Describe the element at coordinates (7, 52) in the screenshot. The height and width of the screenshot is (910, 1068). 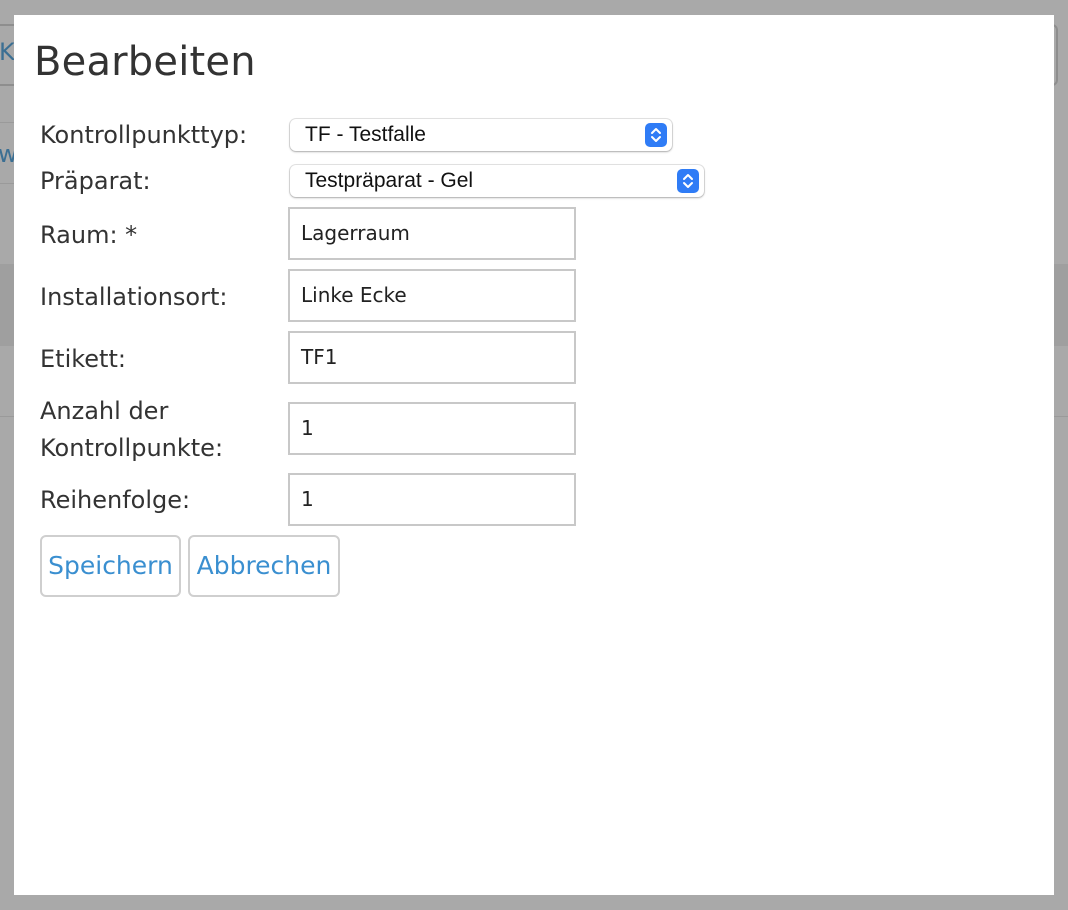
I see `background-fragment-top: K` at that location.